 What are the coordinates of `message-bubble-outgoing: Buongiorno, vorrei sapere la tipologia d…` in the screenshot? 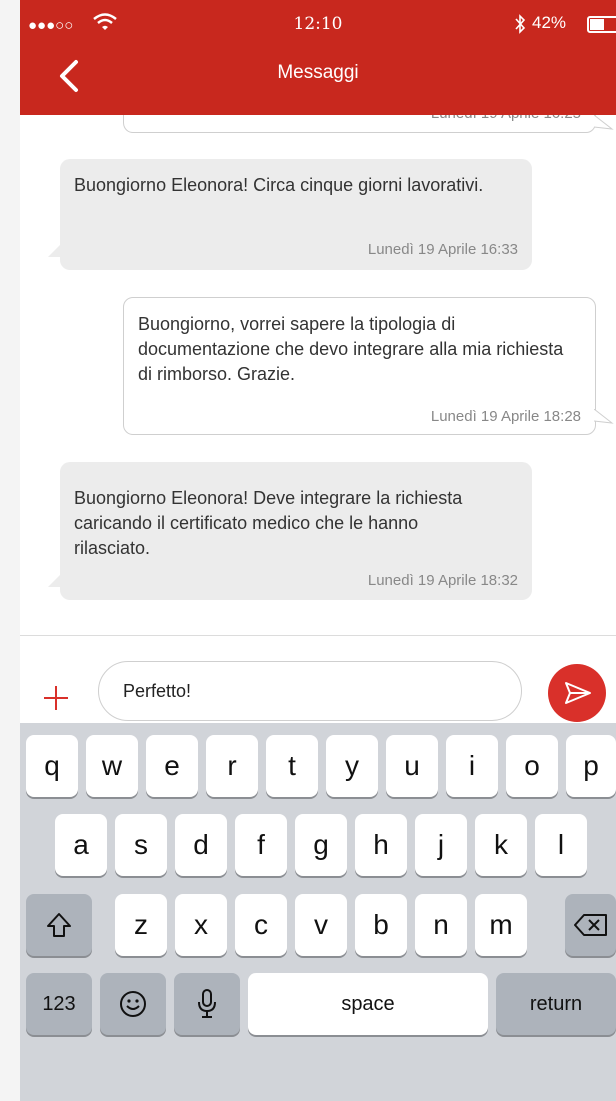 It's located at (359, 366).